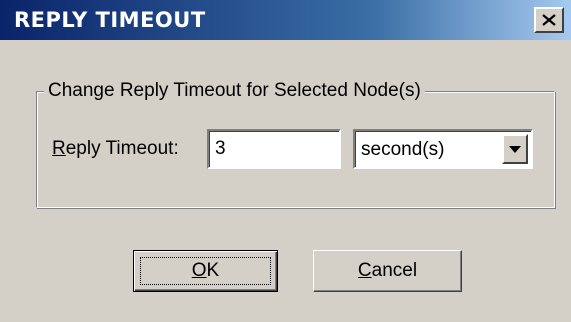 This screenshot has height=322, width=571. Describe the element at coordinates (122, 148) in the screenshot. I see `reply-timeout-label-text: eply Timeout:` at that location.